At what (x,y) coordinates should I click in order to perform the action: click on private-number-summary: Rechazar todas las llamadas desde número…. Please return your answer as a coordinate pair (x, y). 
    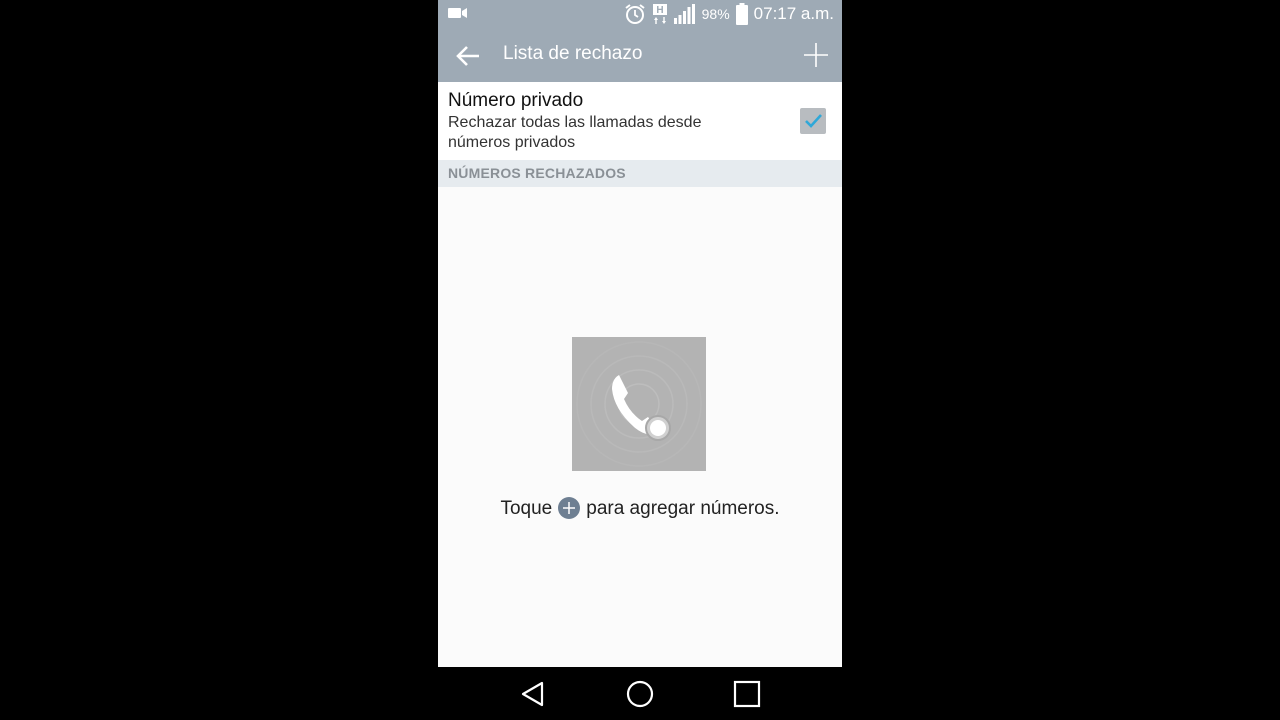
    Looking at the image, I should click on (575, 132).